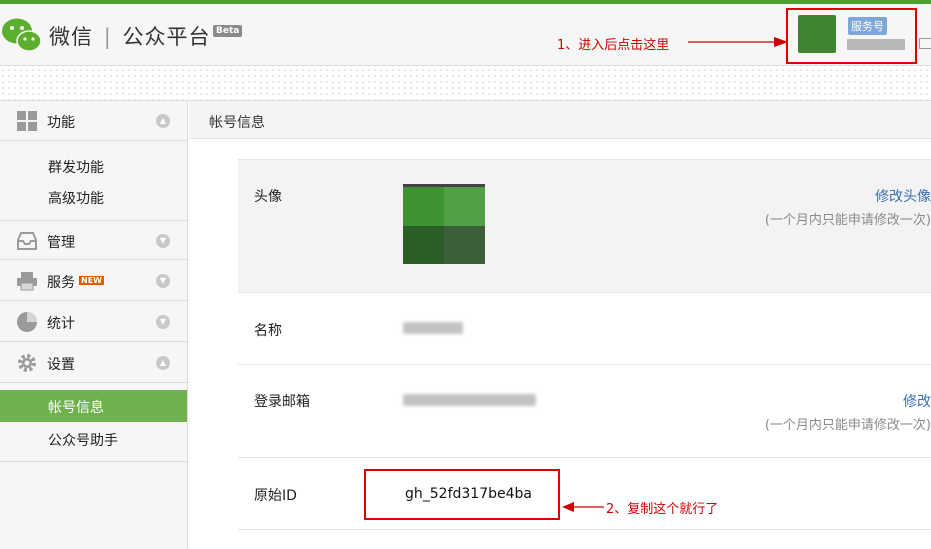 Image resolution: width=931 pixels, height=549 pixels. What do you see at coordinates (268, 331) in the screenshot?
I see `row-label: 名称` at bounding box center [268, 331].